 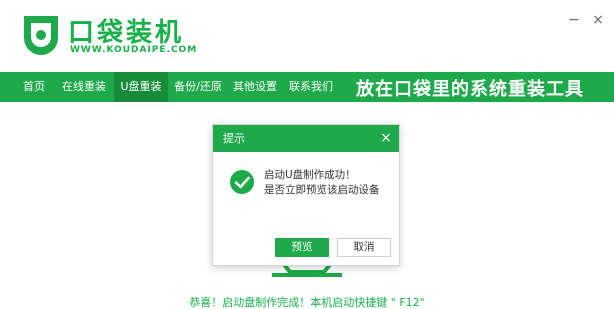 I want to click on tip-dialog: 提示 × 启动U盘制作成功！ 是否立即预览该启动设备 预览 取消, so click(x=306, y=195).